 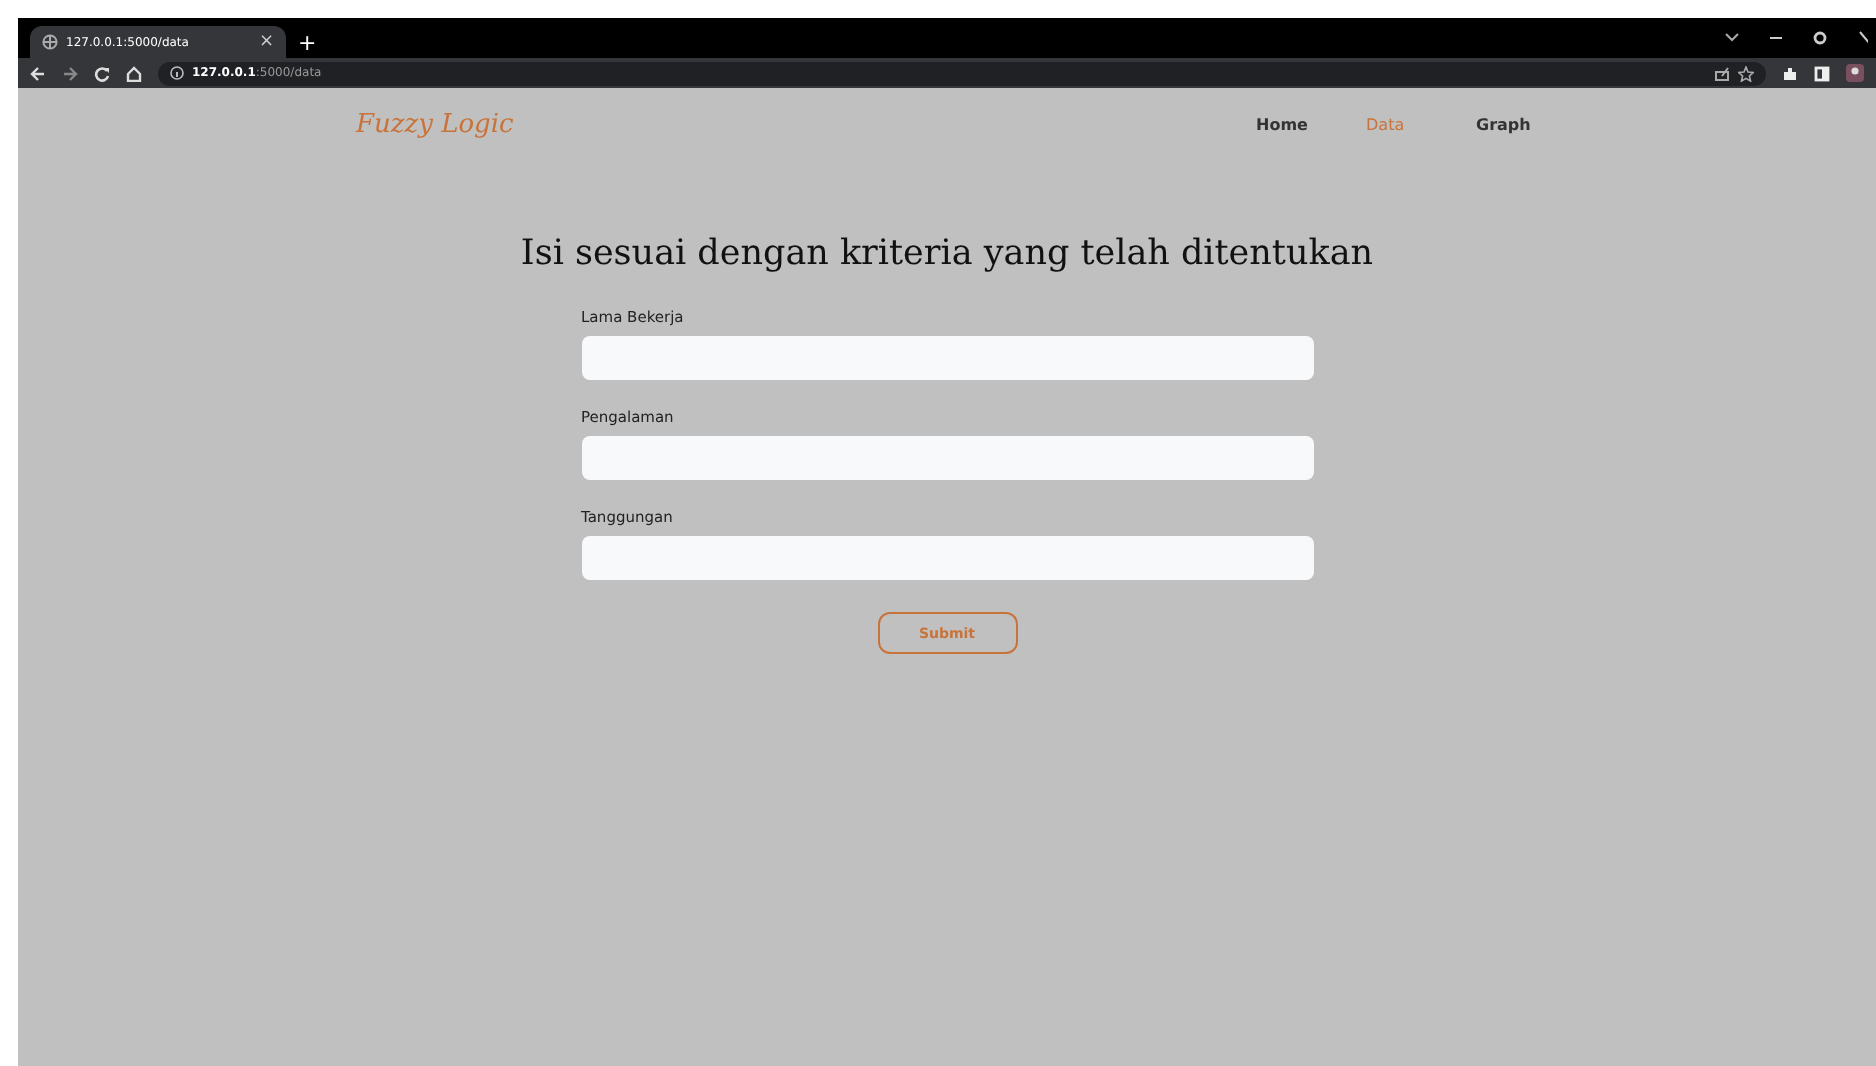 What do you see at coordinates (1820, 38) in the screenshot?
I see `restore-icon` at bounding box center [1820, 38].